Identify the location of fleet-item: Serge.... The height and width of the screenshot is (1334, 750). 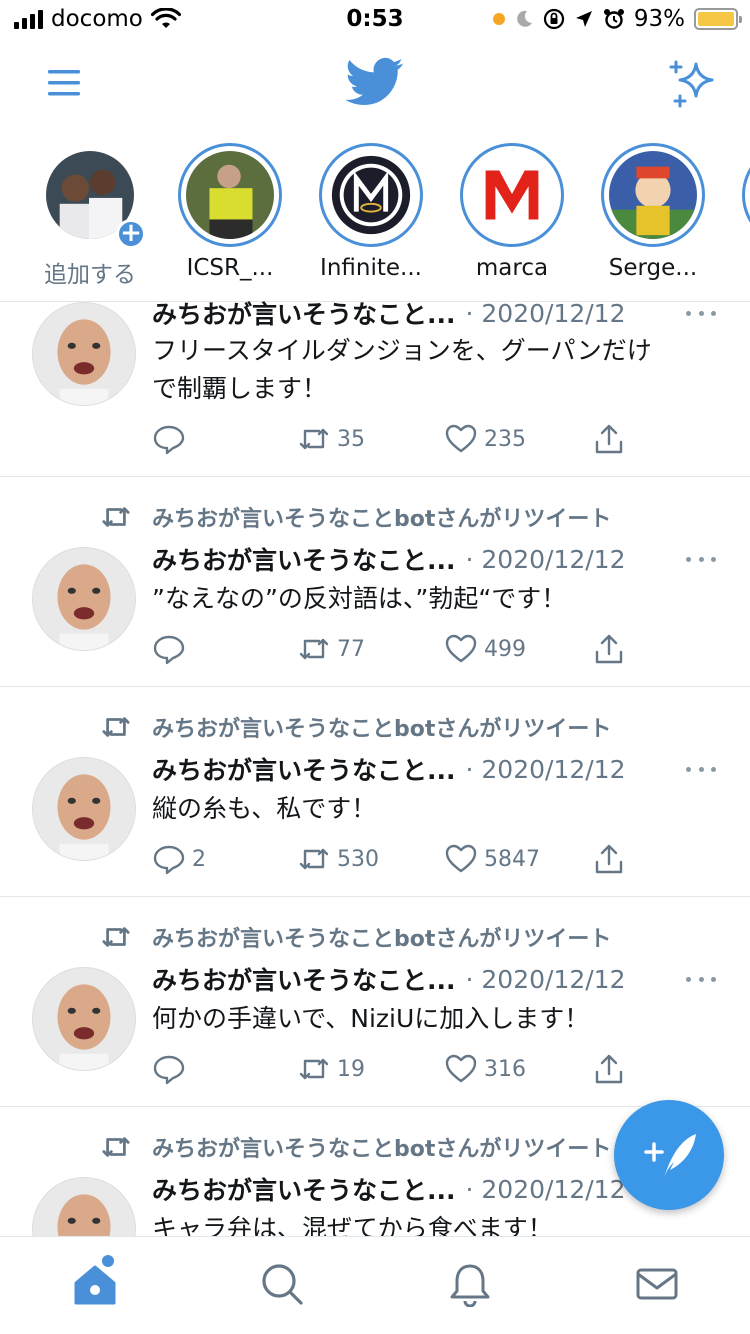
(653, 212).